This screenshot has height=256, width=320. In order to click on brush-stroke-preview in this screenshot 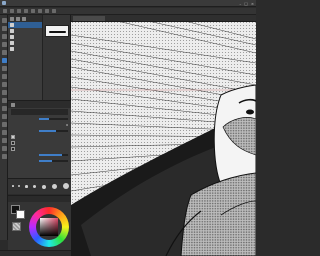, I will do `click(57, 31)`.